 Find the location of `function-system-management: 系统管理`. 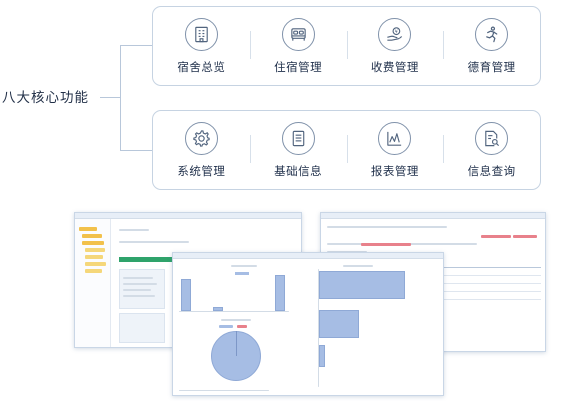

function-system-management: 系统管理 is located at coordinates (201, 150).